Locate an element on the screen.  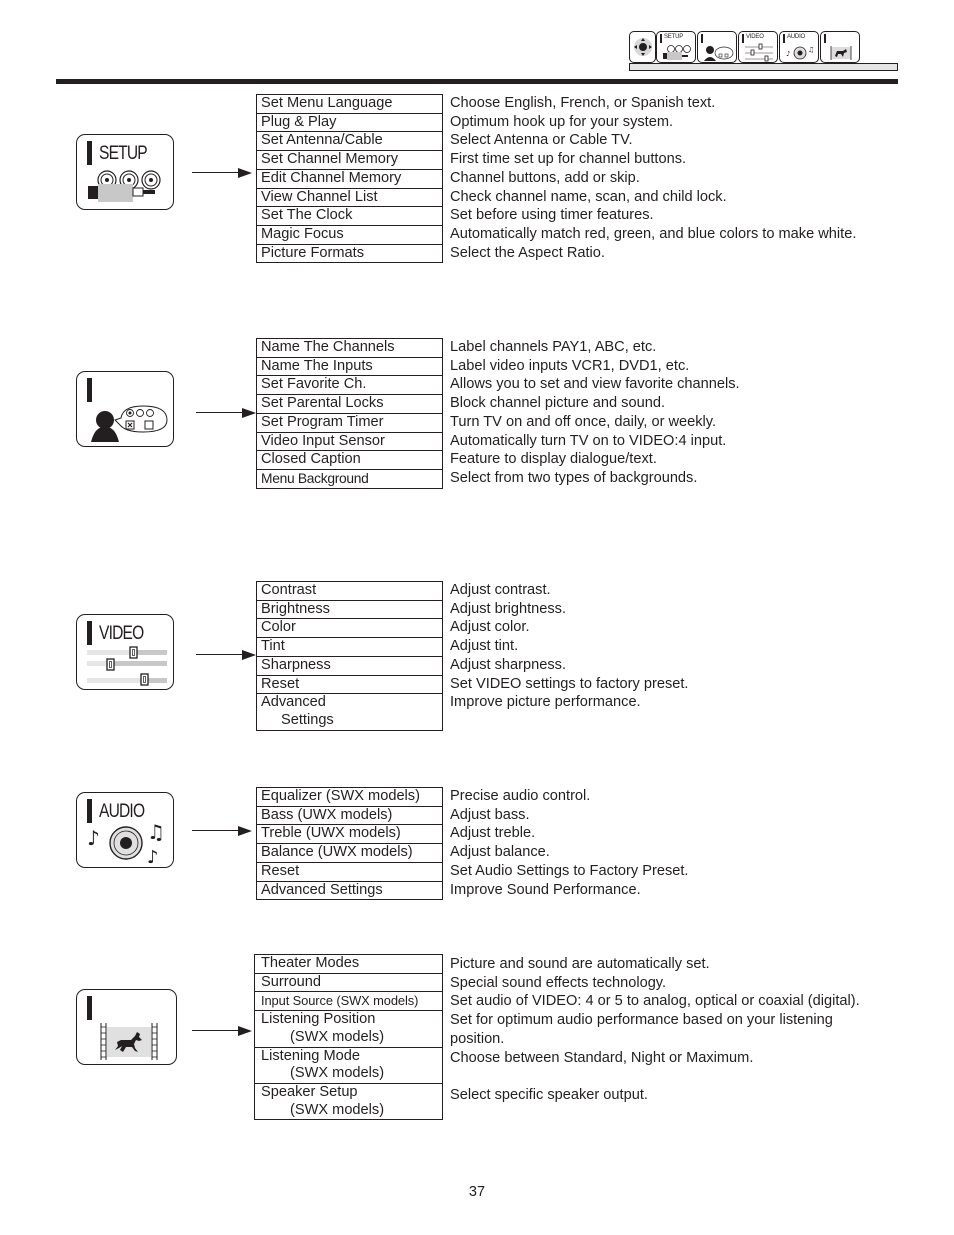
video-item-advanced-settings: Advanced Settings is located at coordinates (349, 711).